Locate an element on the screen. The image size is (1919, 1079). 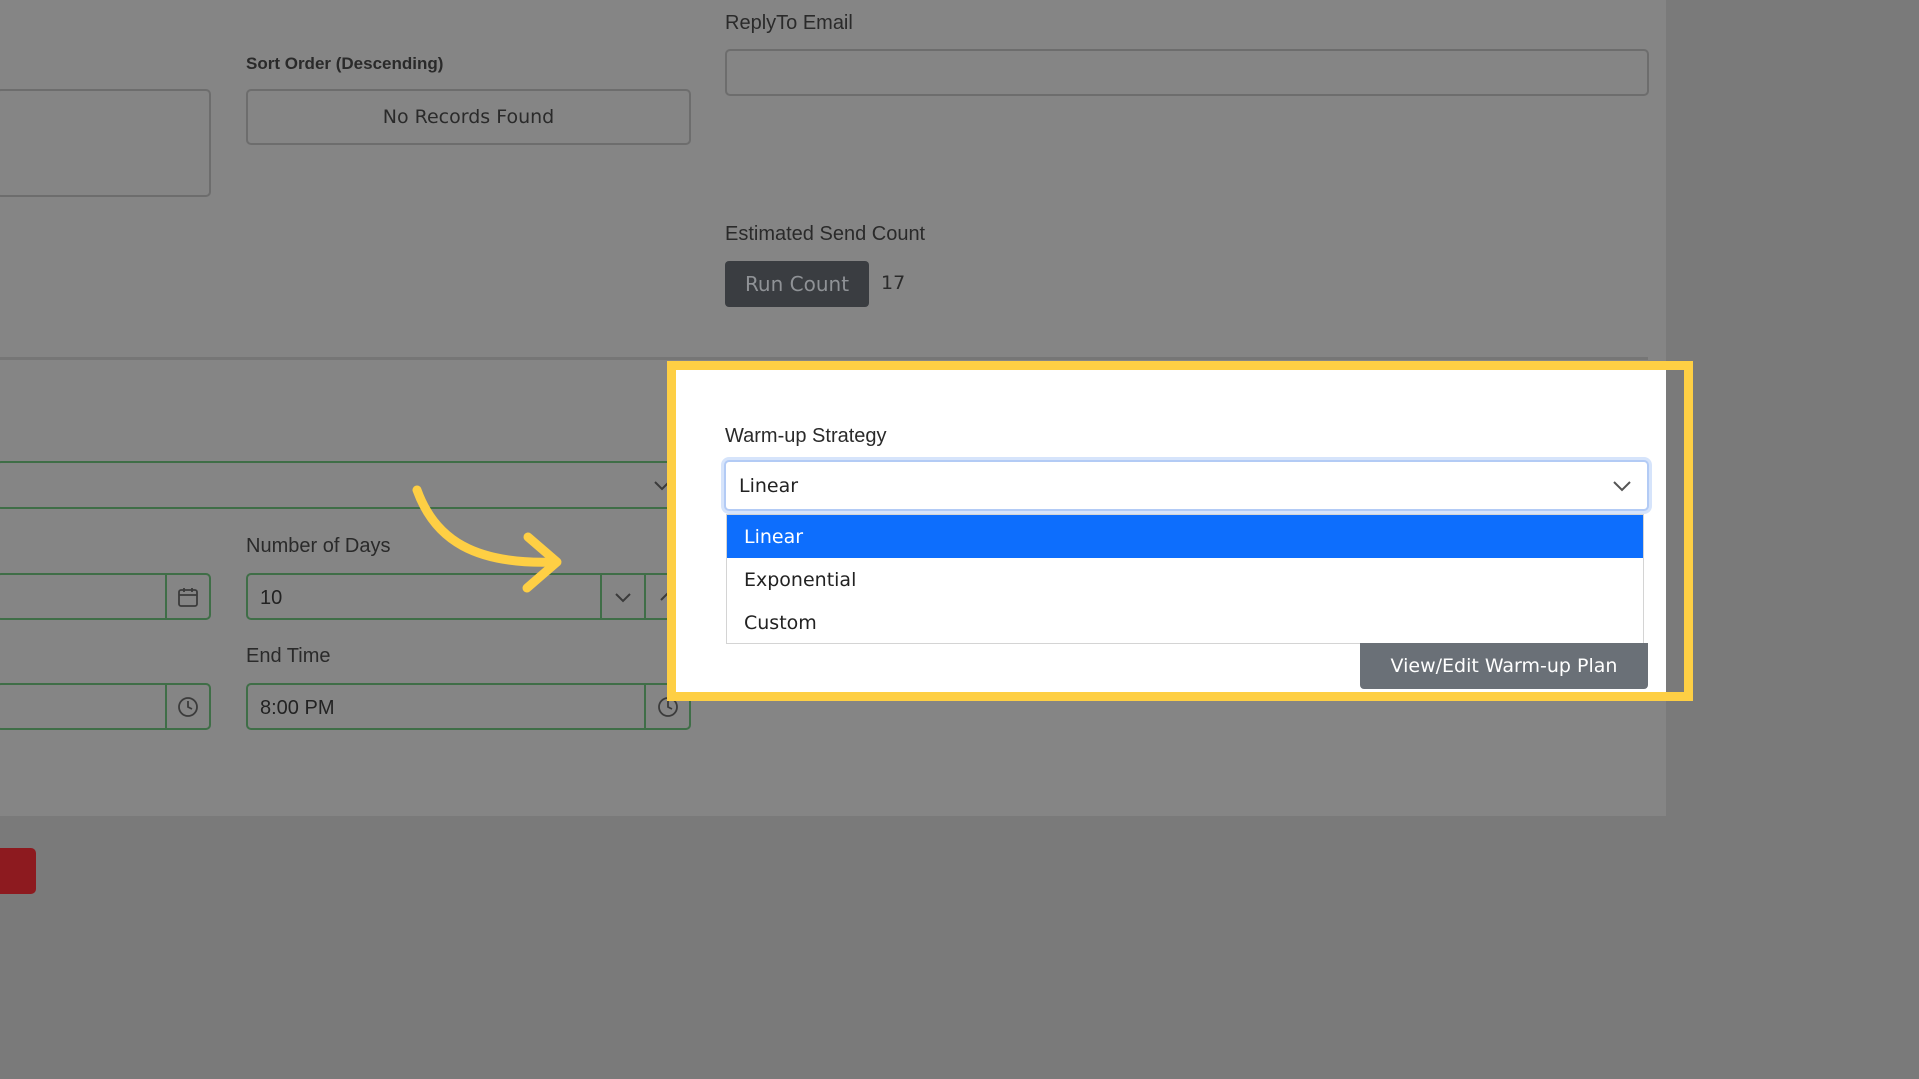
calendar-button is located at coordinates (187, 596).